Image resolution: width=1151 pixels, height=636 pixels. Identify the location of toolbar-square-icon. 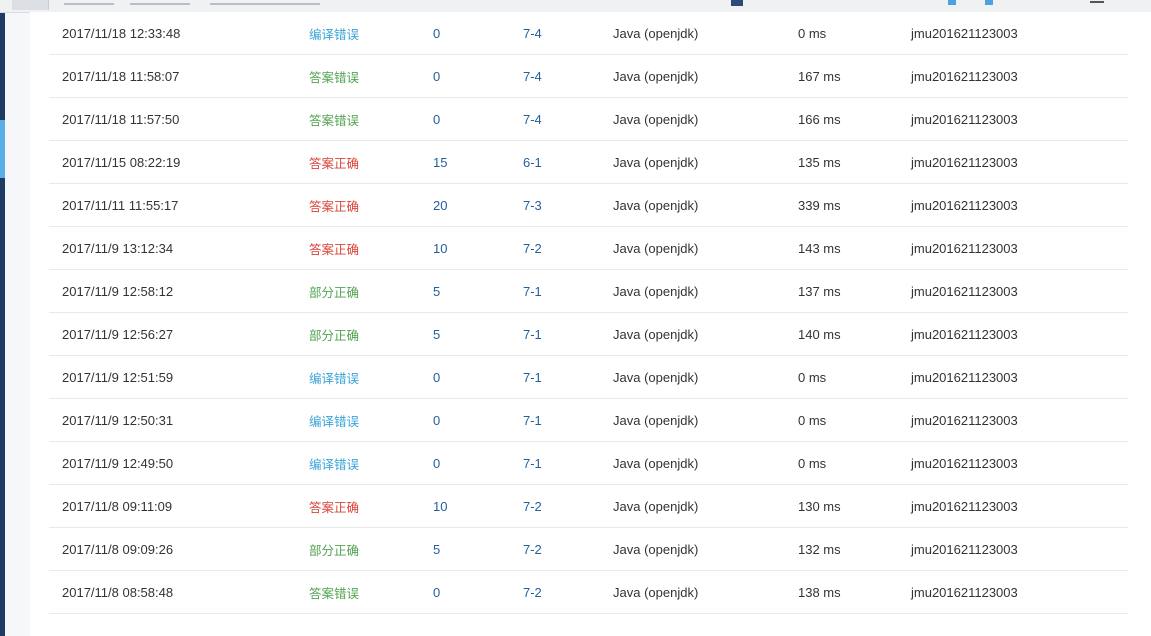
(737, 3).